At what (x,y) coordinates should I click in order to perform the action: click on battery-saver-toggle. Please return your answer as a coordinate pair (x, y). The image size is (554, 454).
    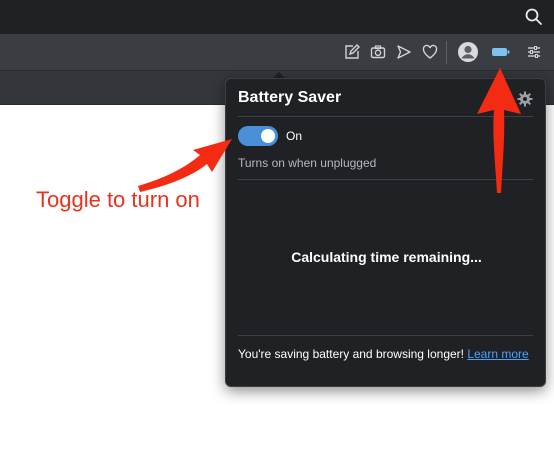
    Looking at the image, I should click on (258, 136).